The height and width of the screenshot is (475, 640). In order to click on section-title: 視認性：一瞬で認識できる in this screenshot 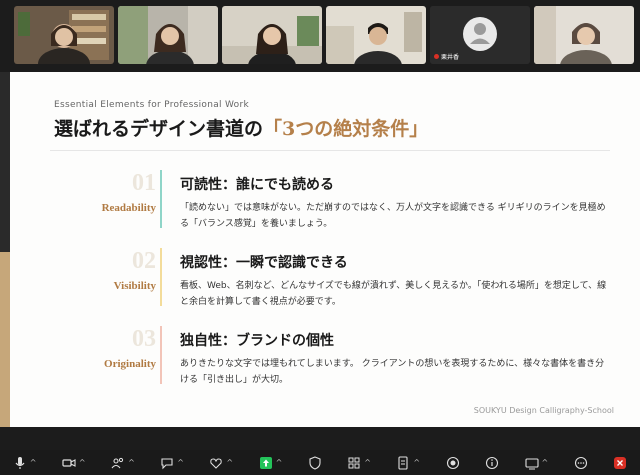, I will do `click(264, 263)`.